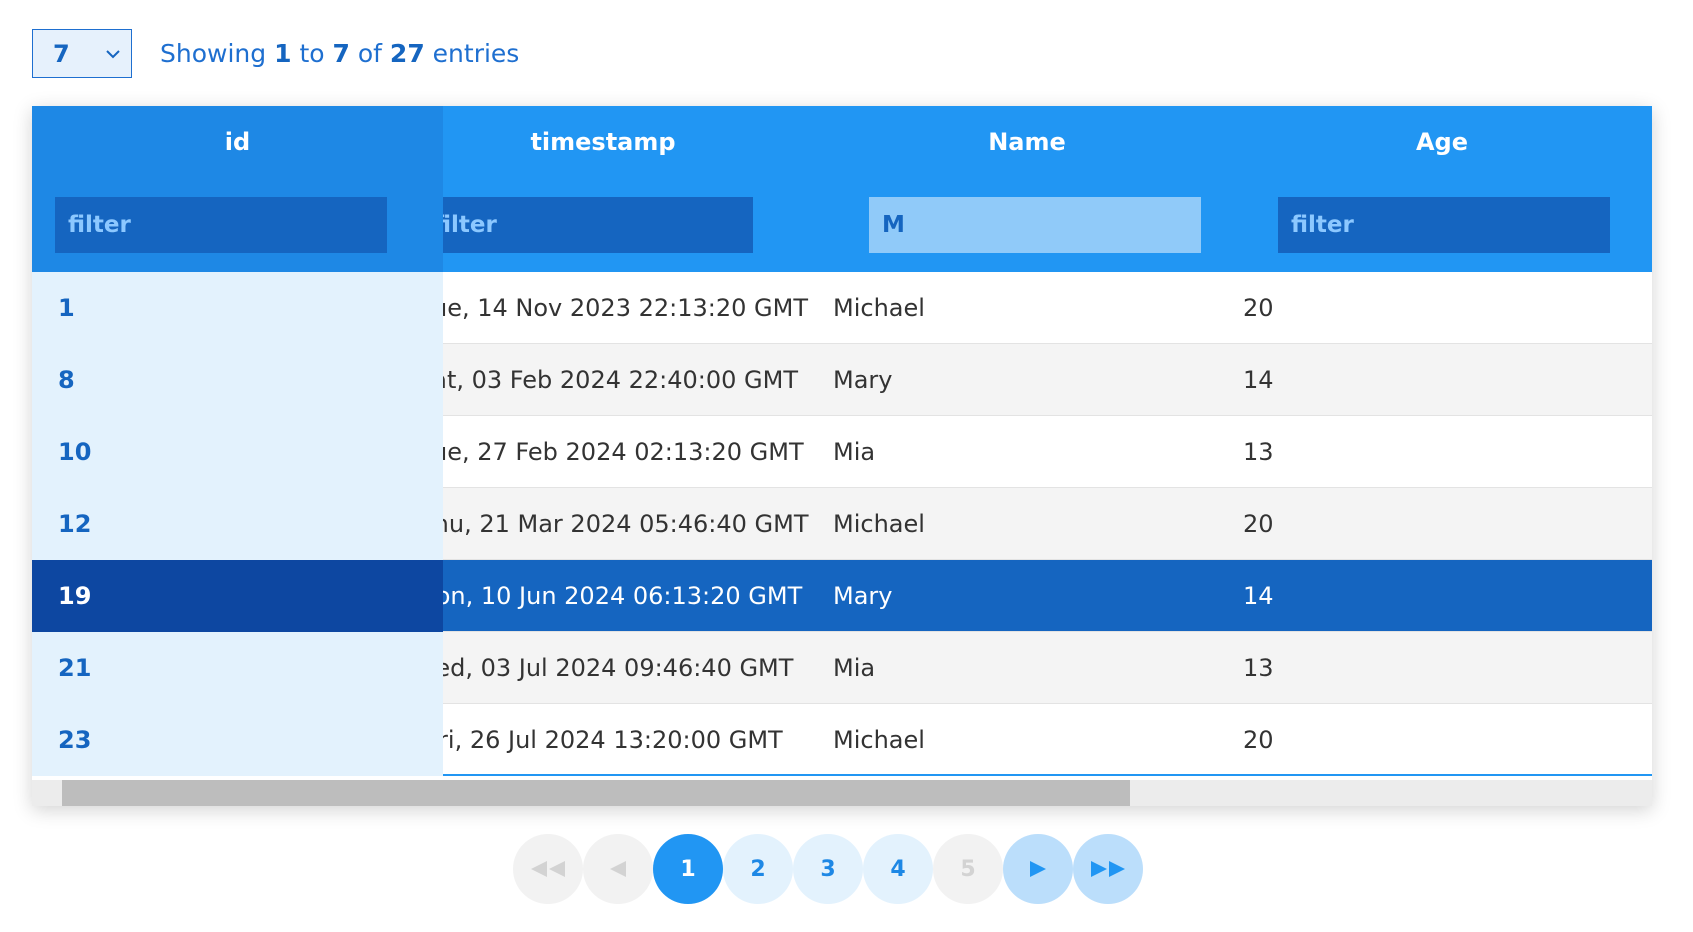 The image size is (1693, 932). I want to click on cell-timestamp: Thu, 21 Mar 2024 05:46:40 GMT, so click(633, 524).